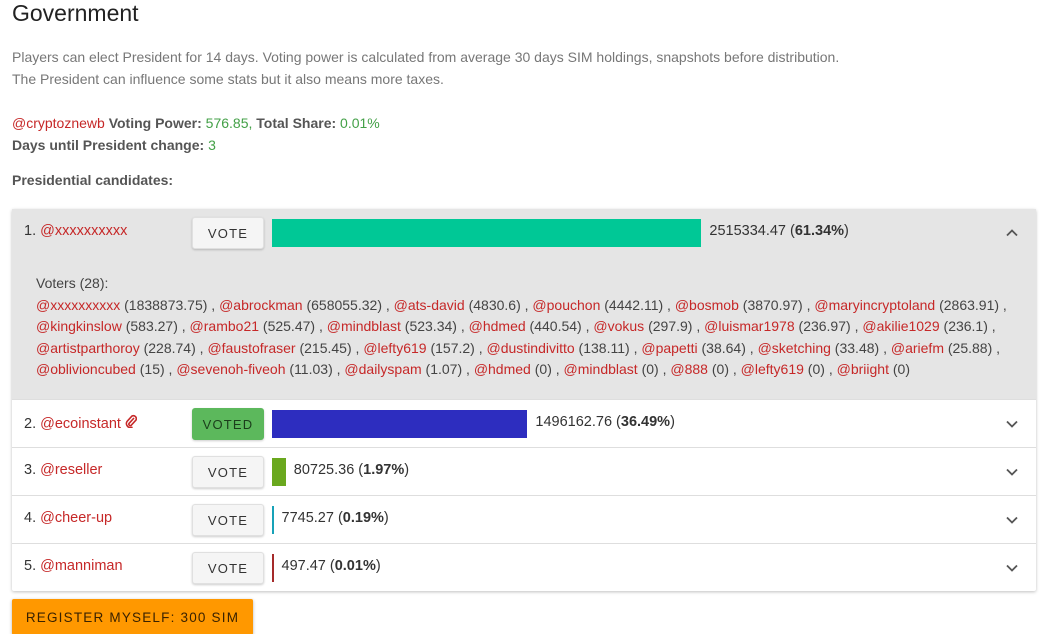 The height and width of the screenshot is (634, 1048). What do you see at coordinates (131, 422) in the screenshot?
I see `paperclip-icon` at bounding box center [131, 422].